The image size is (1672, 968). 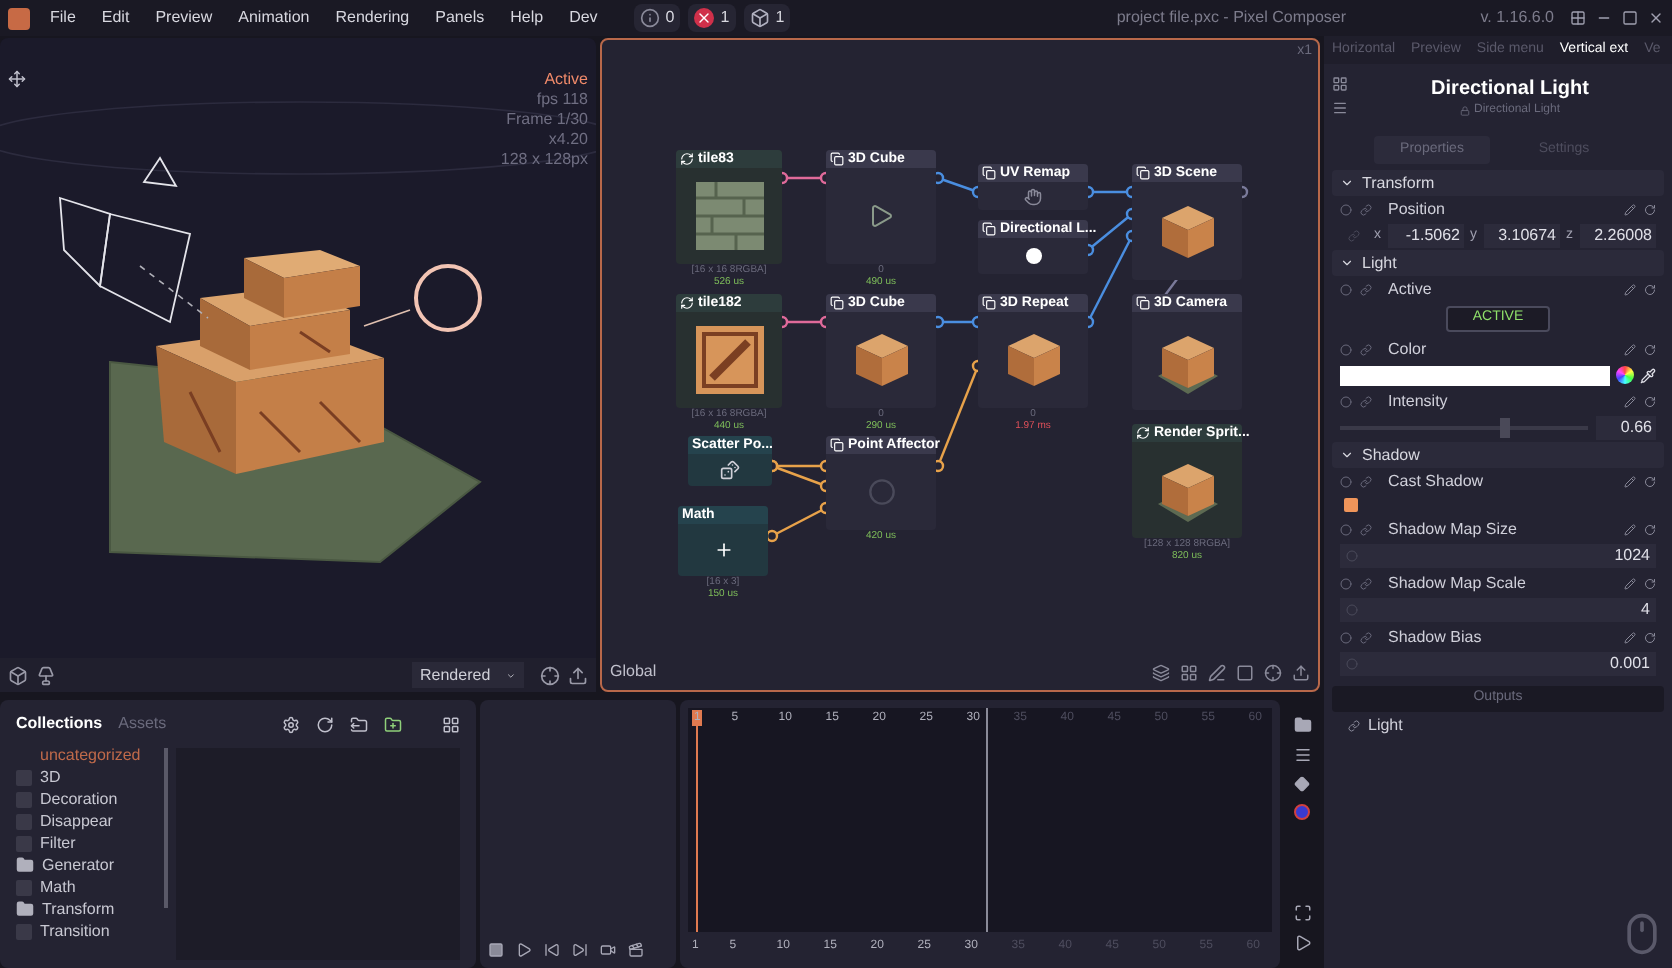 What do you see at coordinates (636, 950) in the screenshot?
I see `render-icon` at bounding box center [636, 950].